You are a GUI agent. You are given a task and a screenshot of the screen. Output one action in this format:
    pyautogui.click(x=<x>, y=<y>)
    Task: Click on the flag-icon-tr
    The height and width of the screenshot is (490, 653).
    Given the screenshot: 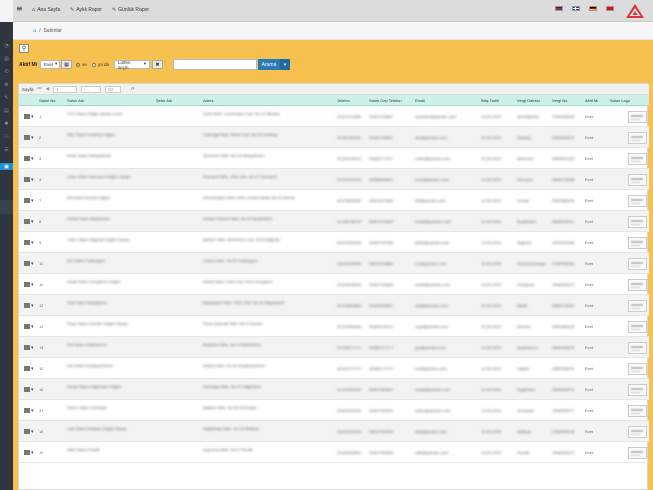 What is the action you would take?
    pyautogui.click(x=610, y=8)
    